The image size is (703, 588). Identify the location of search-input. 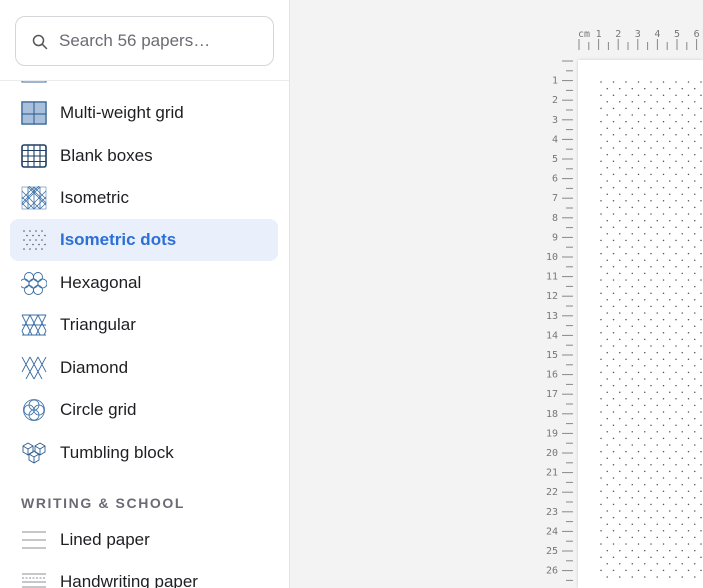
(161, 41).